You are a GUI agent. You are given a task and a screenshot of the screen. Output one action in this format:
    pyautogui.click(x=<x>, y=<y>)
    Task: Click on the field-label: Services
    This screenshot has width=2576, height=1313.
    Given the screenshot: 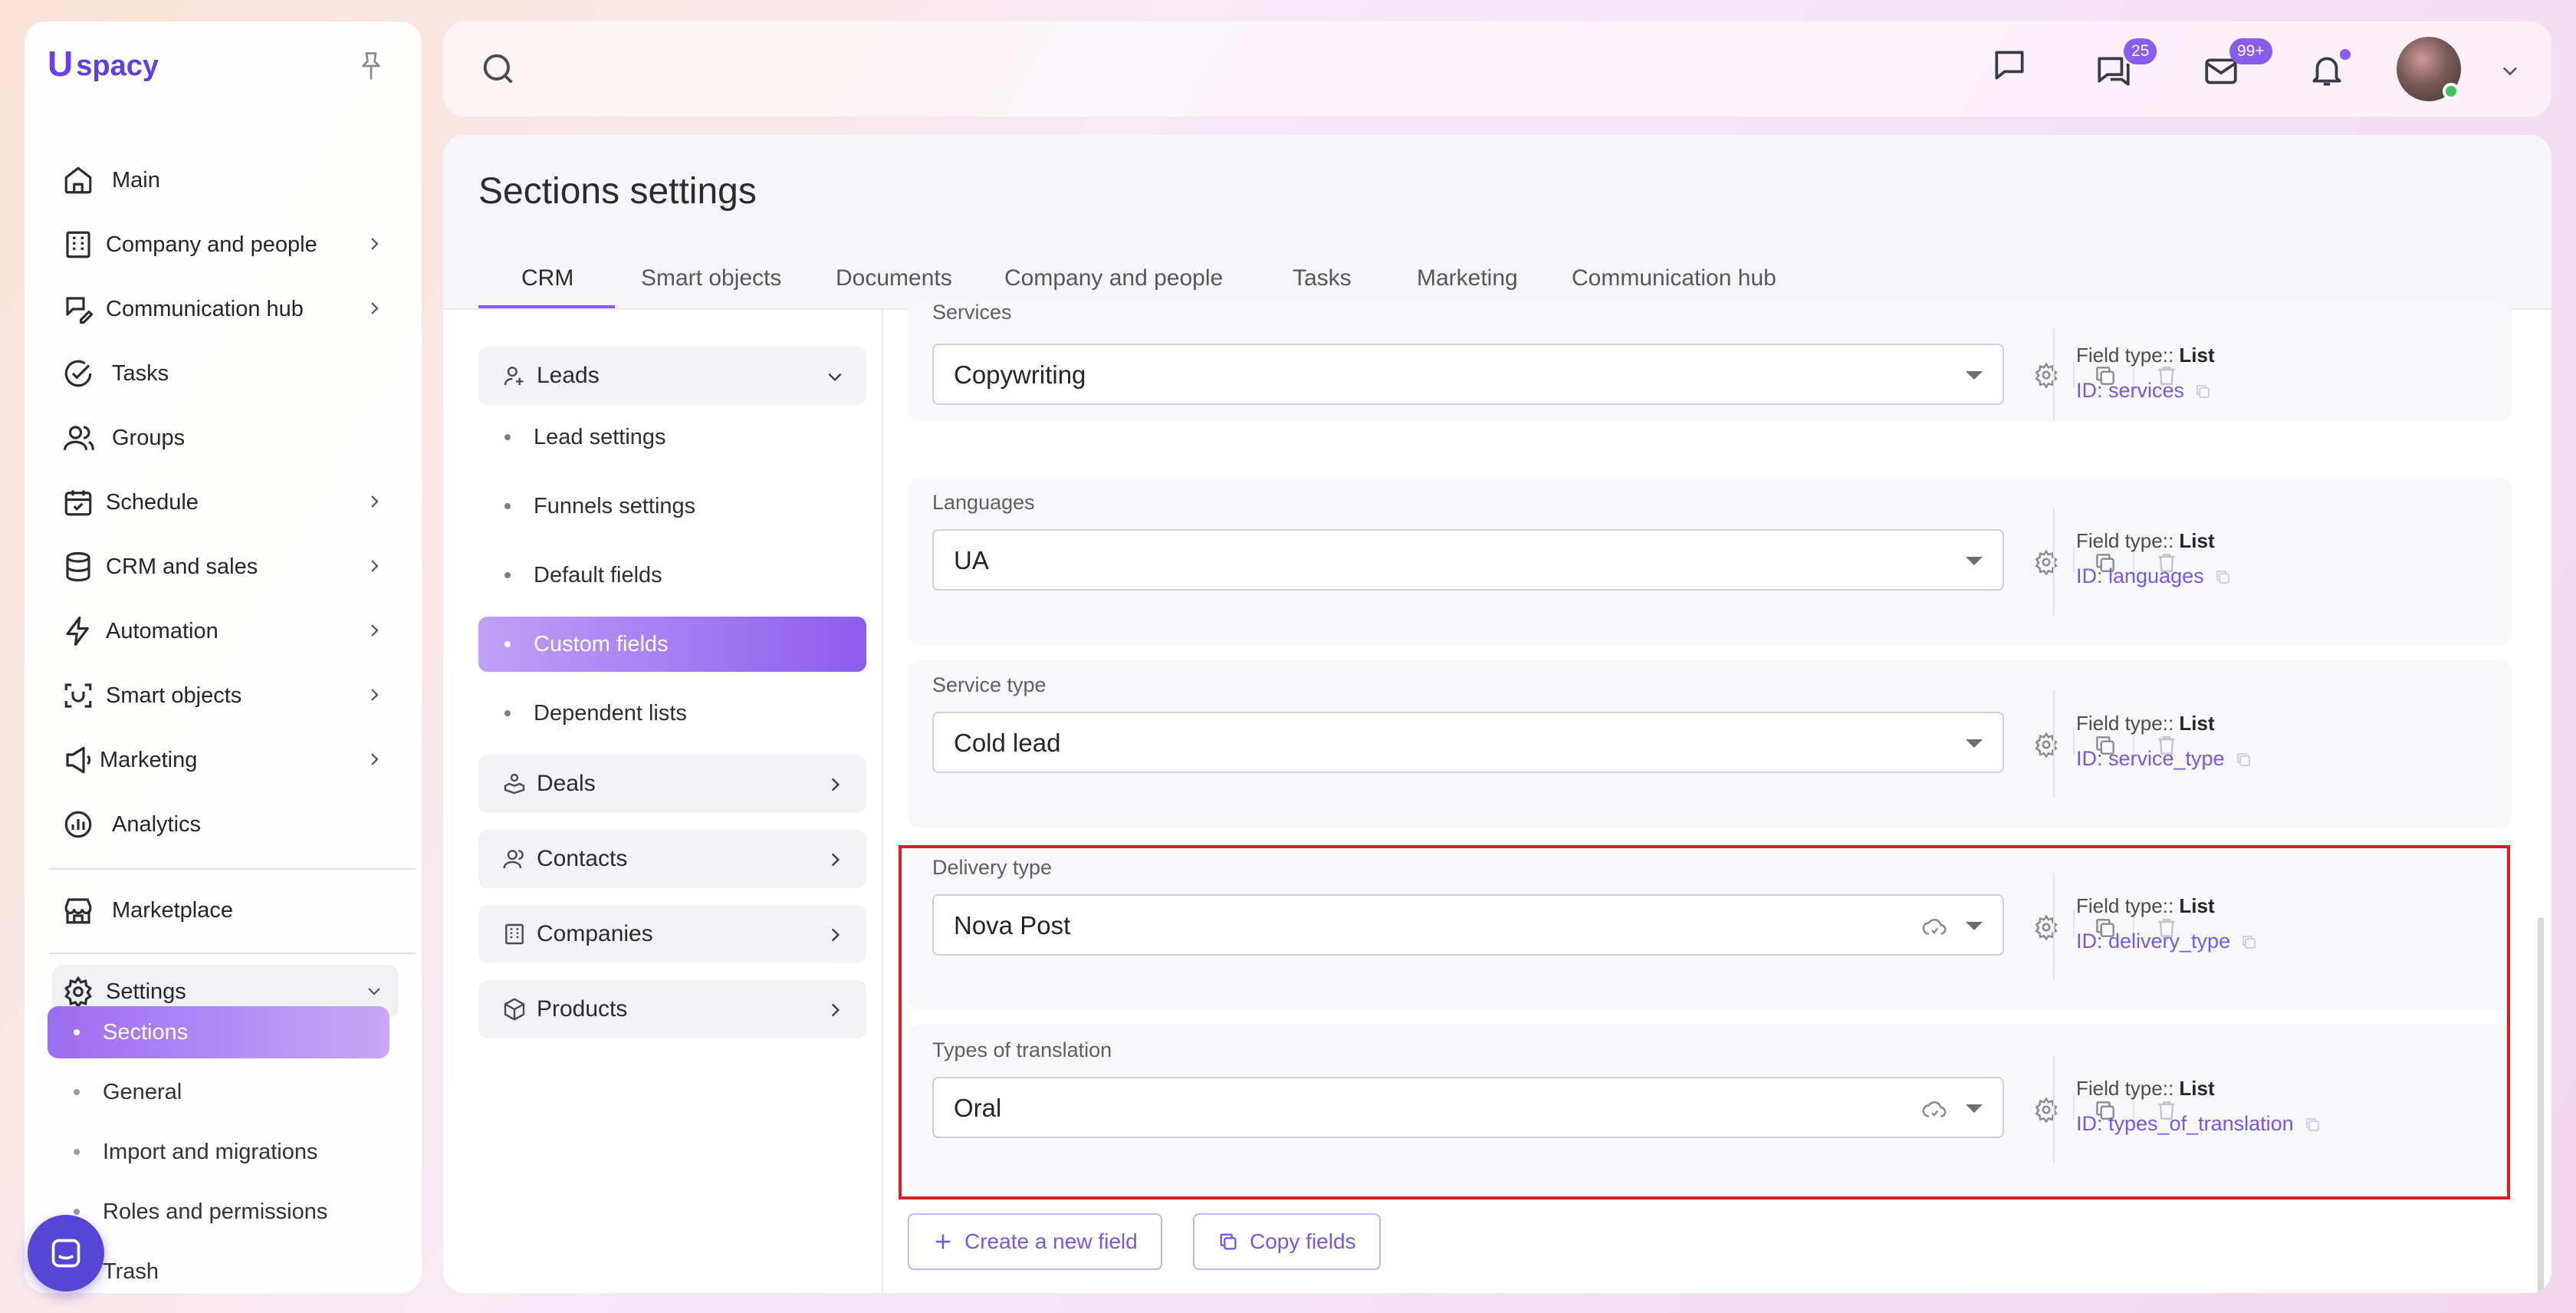 What is the action you would take?
    pyautogui.click(x=972, y=312)
    